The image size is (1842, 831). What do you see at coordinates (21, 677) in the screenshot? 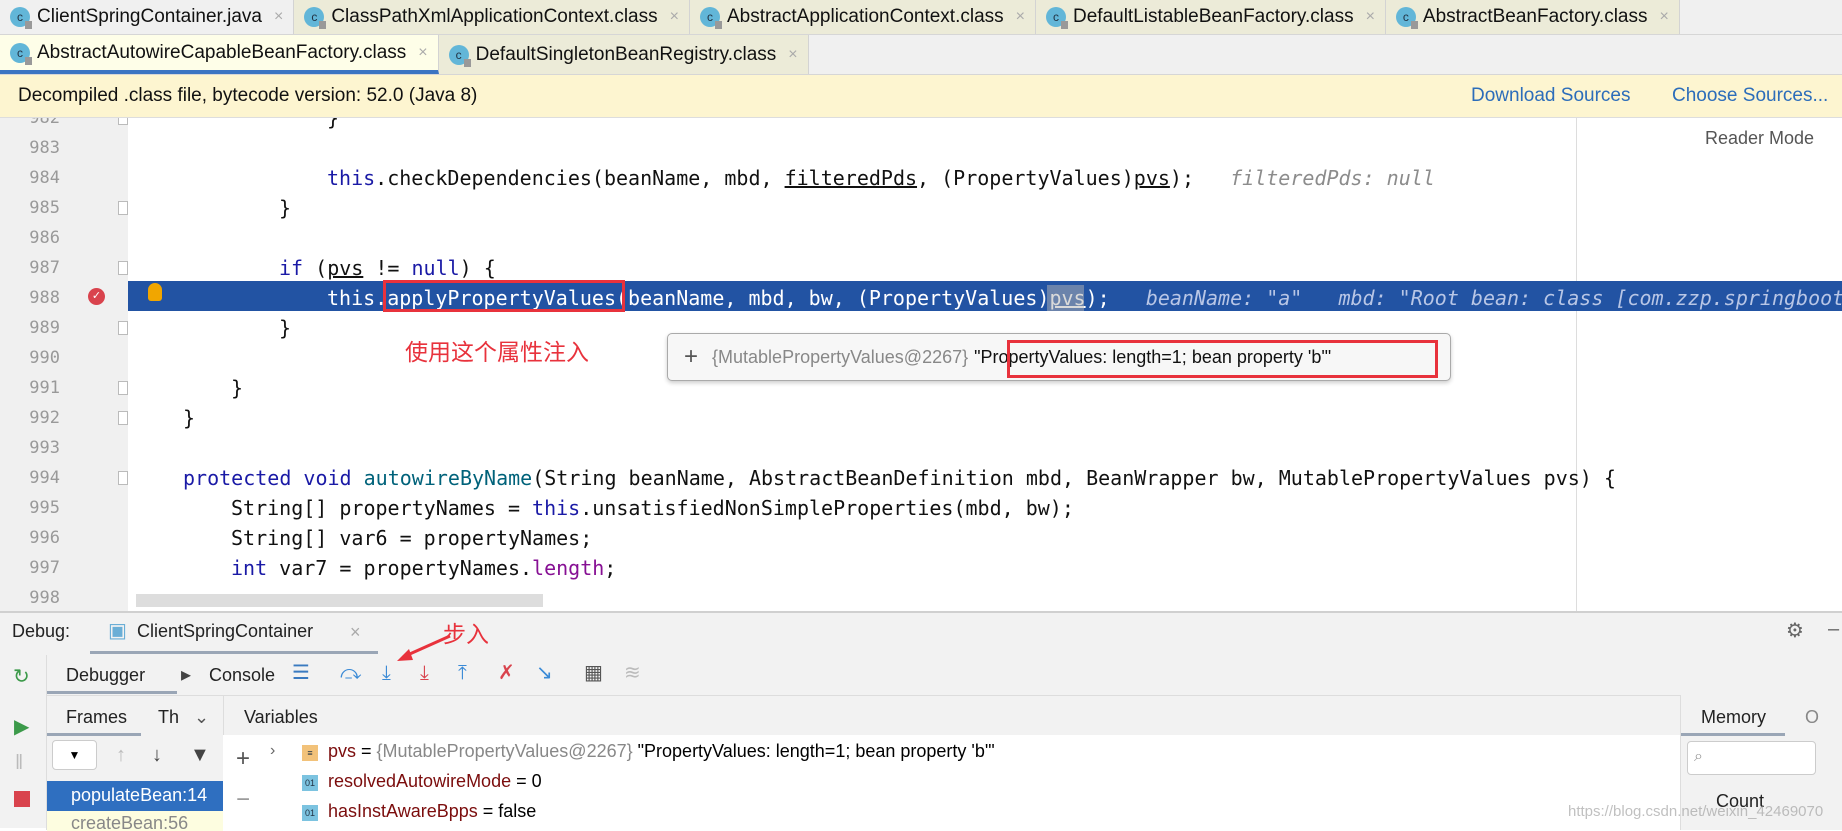
I see `rerun-icon: ↻` at bounding box center [21, 677].